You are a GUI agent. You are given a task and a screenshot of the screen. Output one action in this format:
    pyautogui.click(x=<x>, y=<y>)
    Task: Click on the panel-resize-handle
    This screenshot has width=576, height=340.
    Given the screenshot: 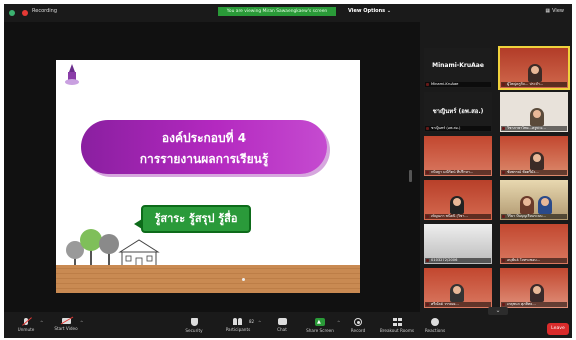 What is the action you would take?
    pyautogui.click(x=410, y=176)
    